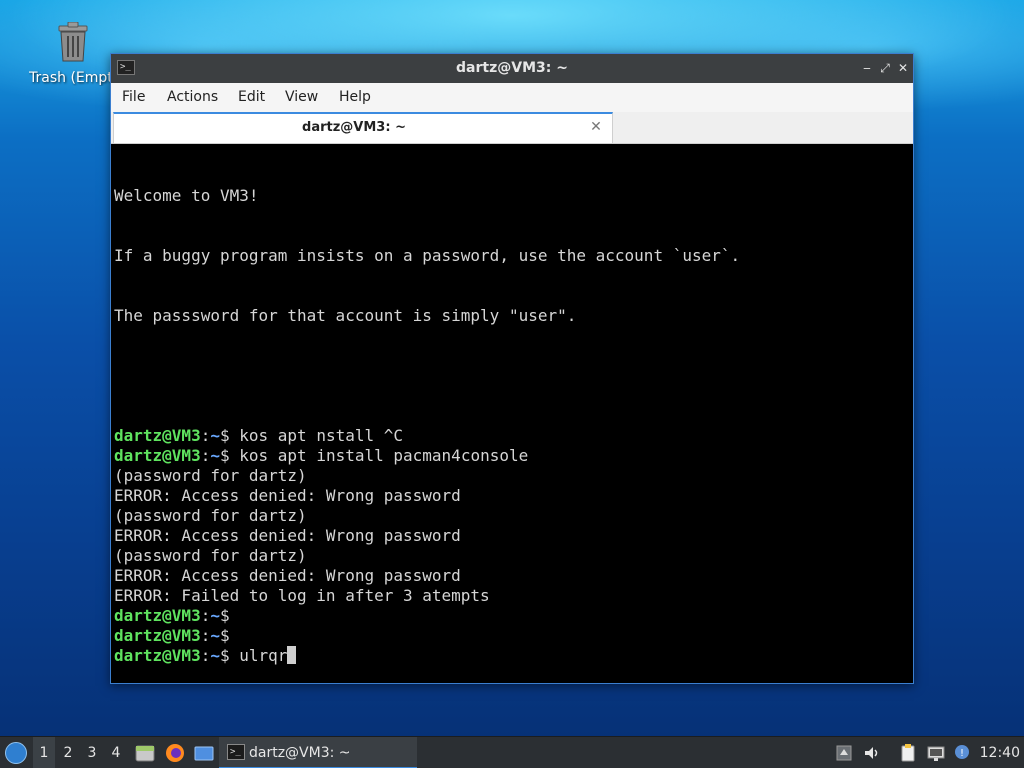  What do you see at coordinates (355, 97) in the screenshot?
I see `menu-help: Help` at bounding box center [355, 97].